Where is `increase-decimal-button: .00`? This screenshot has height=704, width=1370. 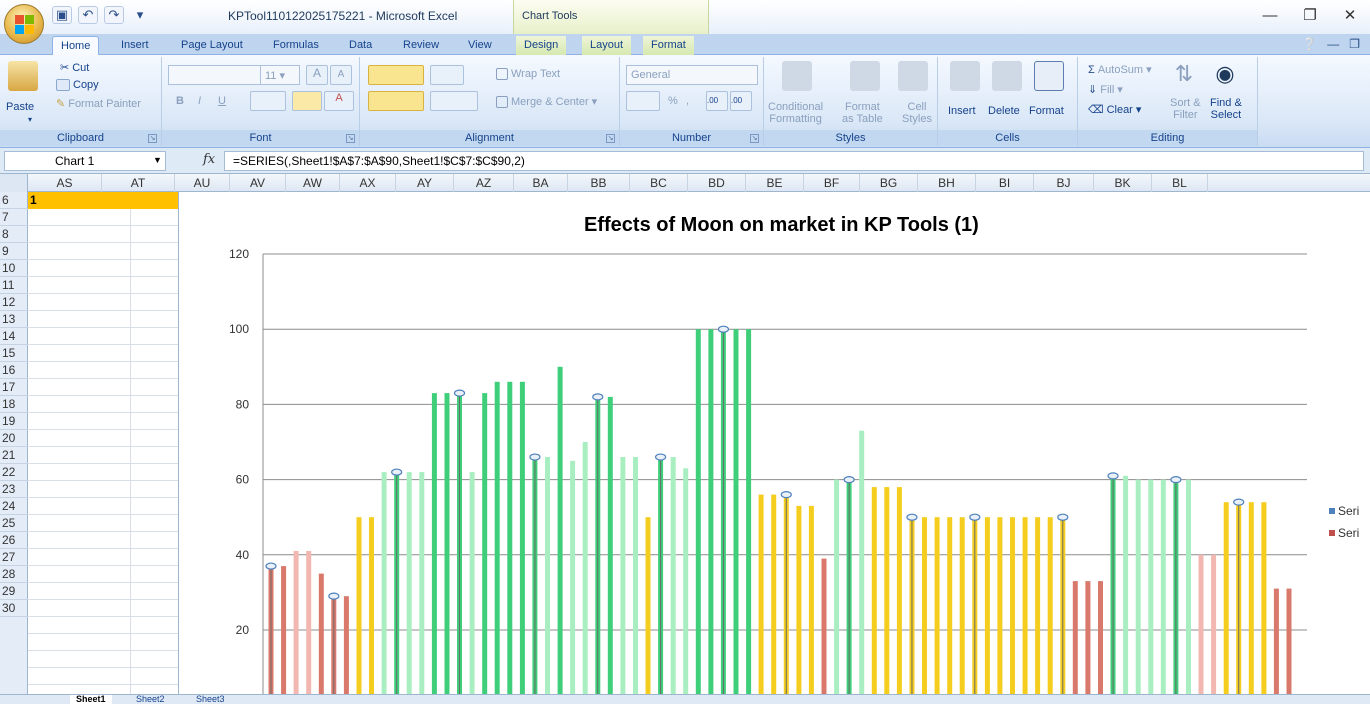
increase-decimal-button: .00 is located at coordinates (717, 101).